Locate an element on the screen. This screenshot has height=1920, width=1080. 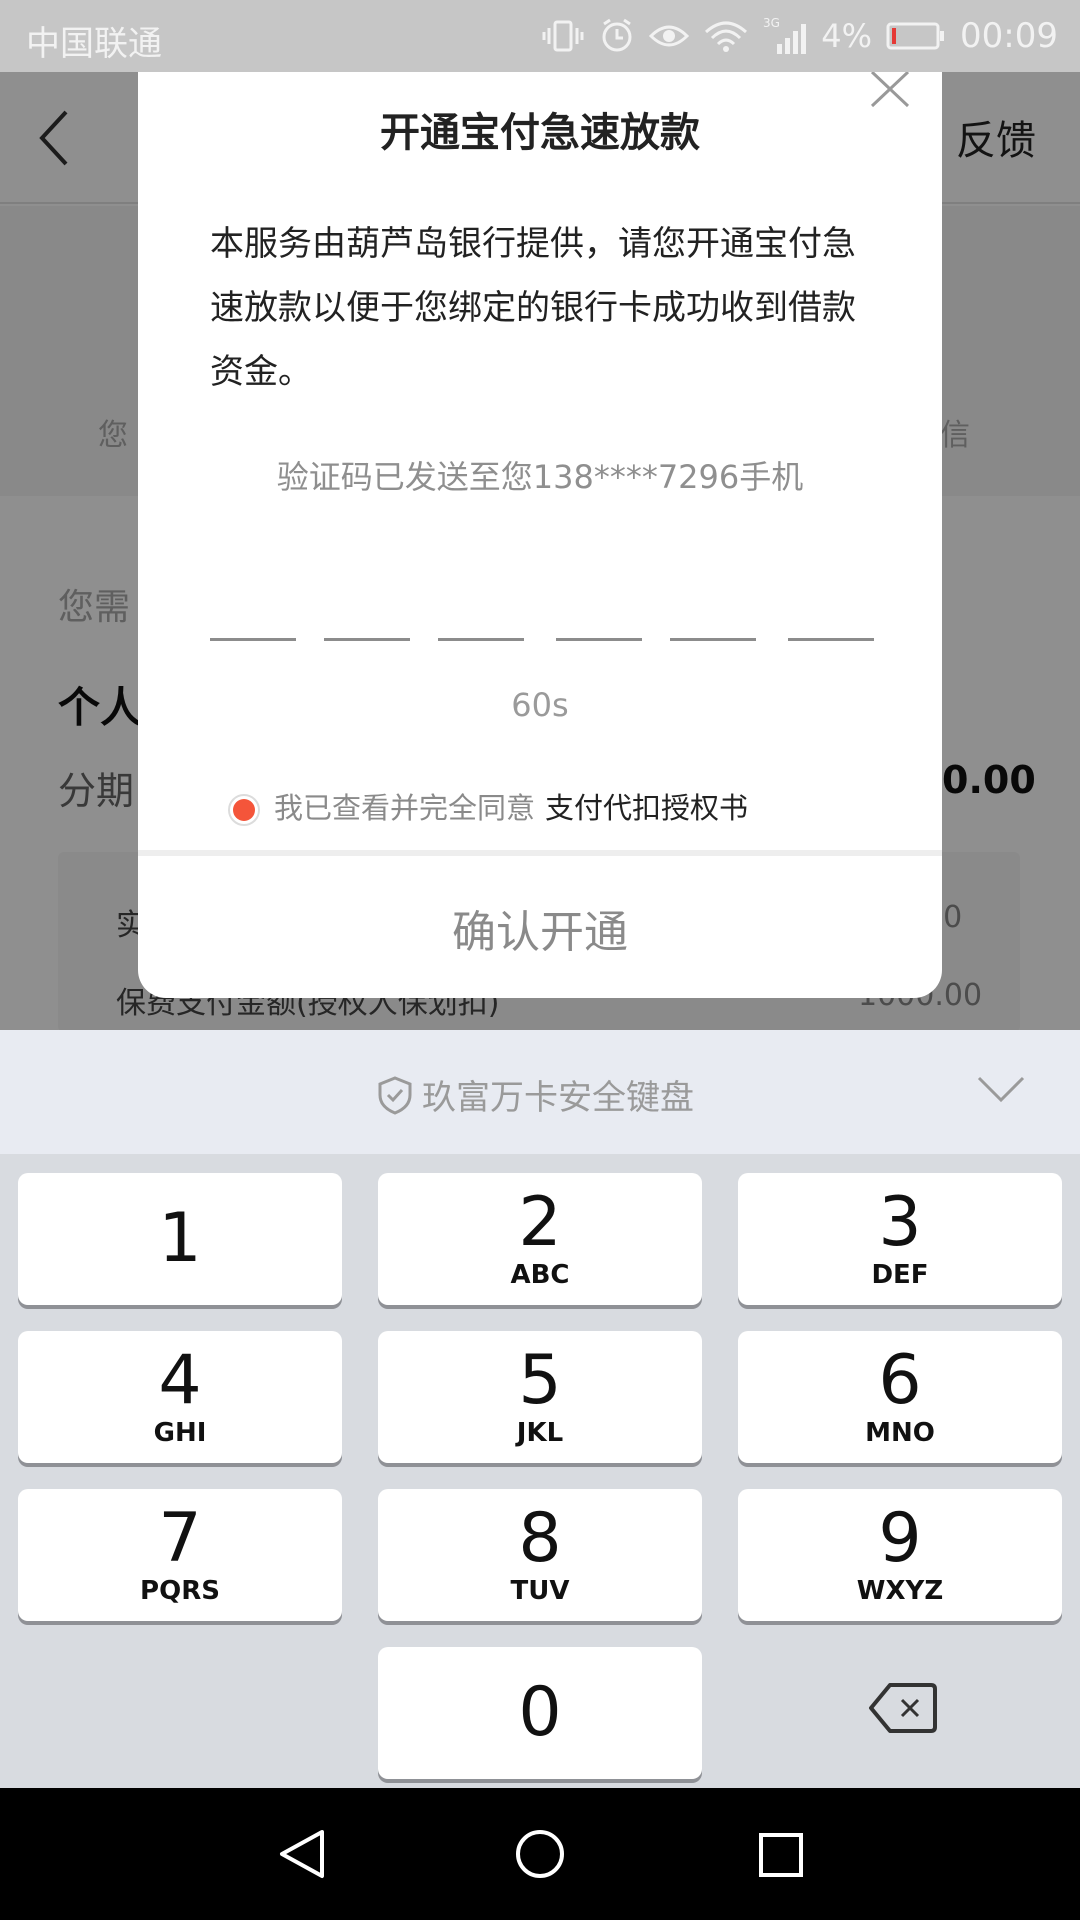
dialog-divider is located at coordinates (540, 853).